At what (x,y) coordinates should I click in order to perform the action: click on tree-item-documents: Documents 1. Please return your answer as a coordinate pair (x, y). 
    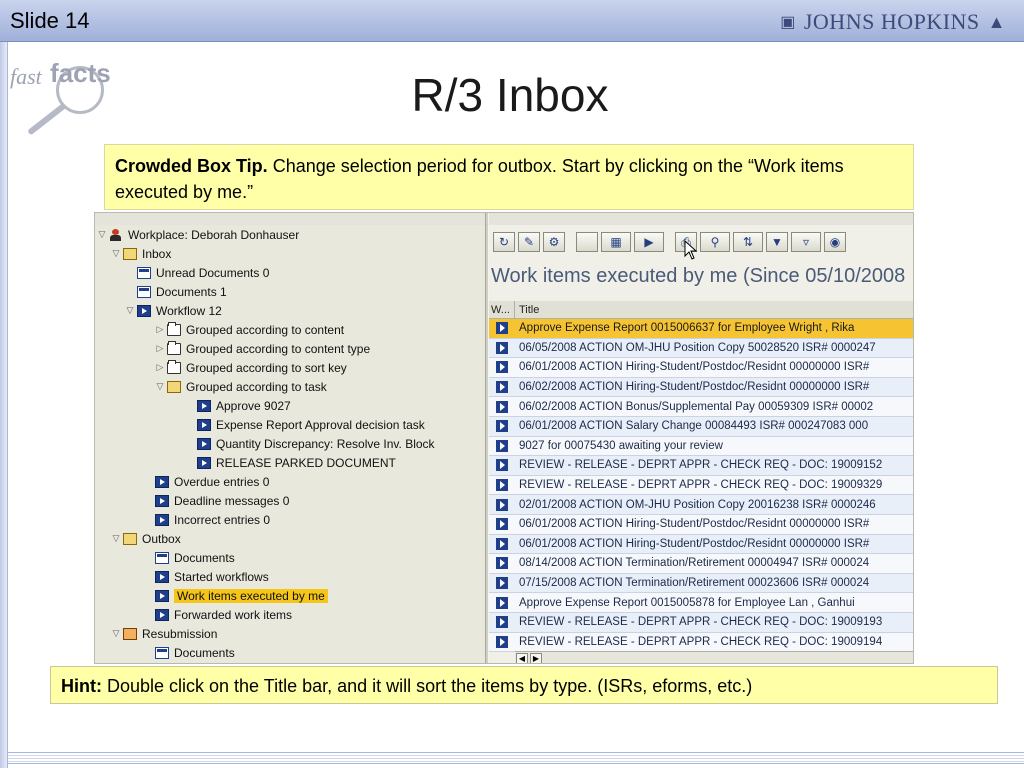
    Looking at the image, I should click on (182, 291).